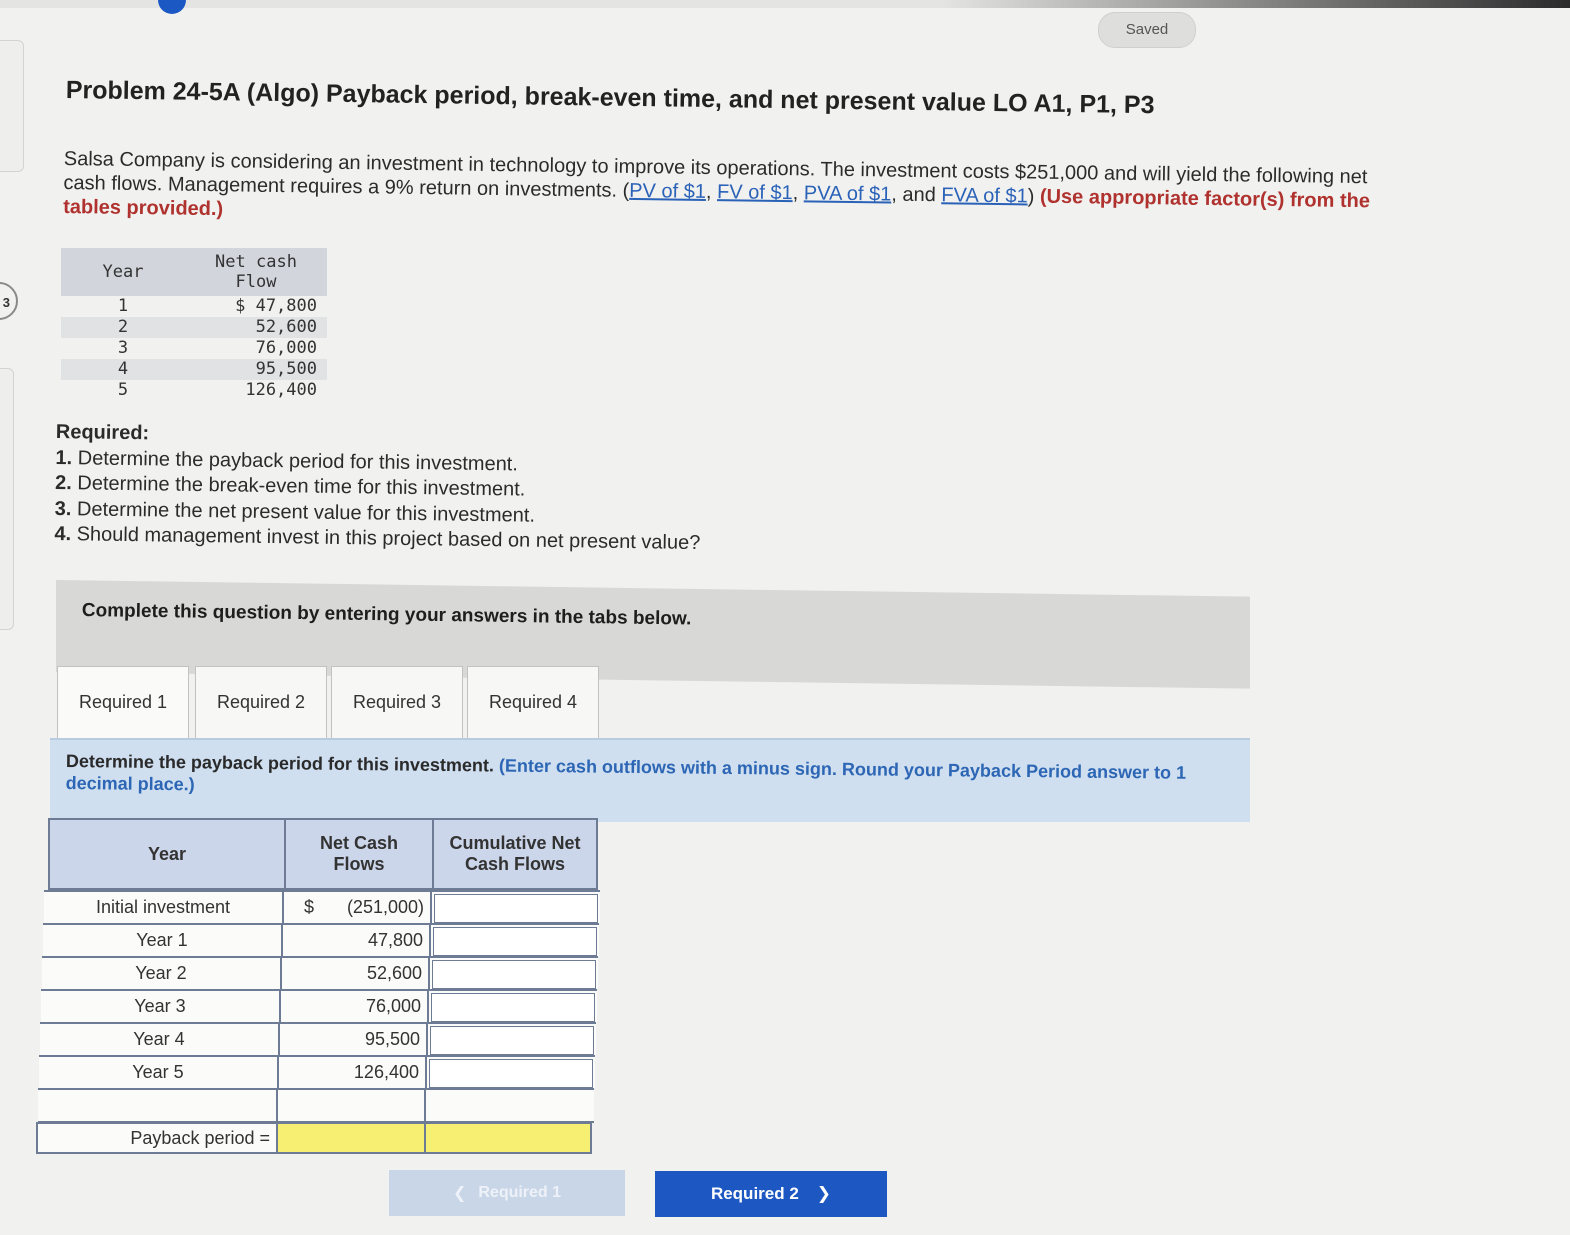 This screenshot has height=1235, width=1570. I want to click on payback-period-row: Payback period =, so click(314, 1138).